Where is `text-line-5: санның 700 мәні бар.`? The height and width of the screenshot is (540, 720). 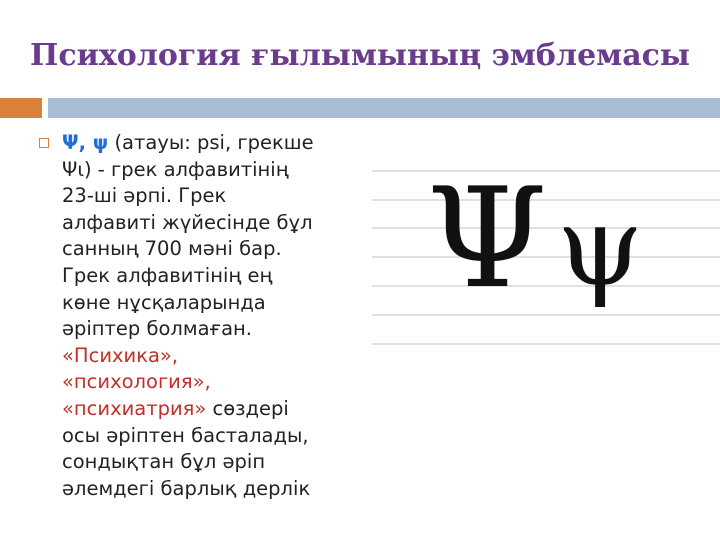
text-line-5: санның 700 мәні бар. is located at coordinates (172, 249).